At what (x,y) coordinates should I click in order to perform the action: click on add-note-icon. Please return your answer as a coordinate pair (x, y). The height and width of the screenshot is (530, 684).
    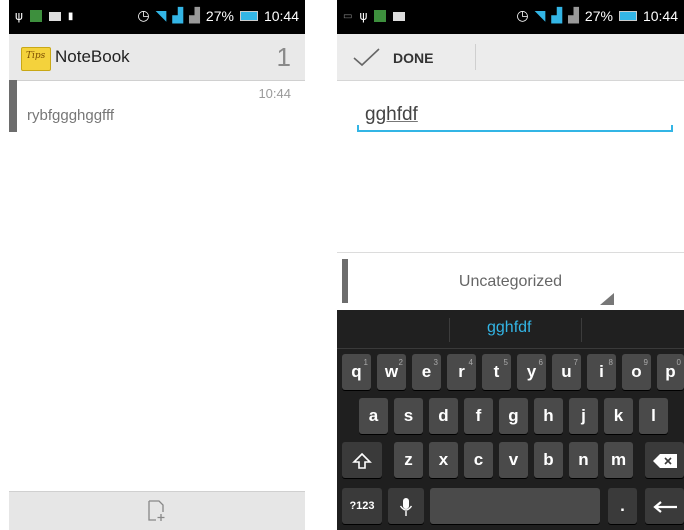
    Looking at the image, I should click on (156, 511).